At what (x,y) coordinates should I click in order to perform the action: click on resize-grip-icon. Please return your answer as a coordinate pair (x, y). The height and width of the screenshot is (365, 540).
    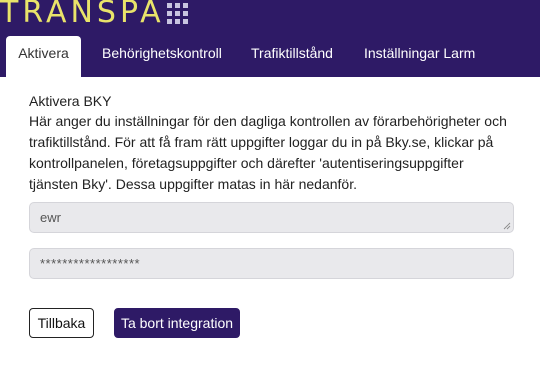
    Looking at the image, I should click on (507, 226).